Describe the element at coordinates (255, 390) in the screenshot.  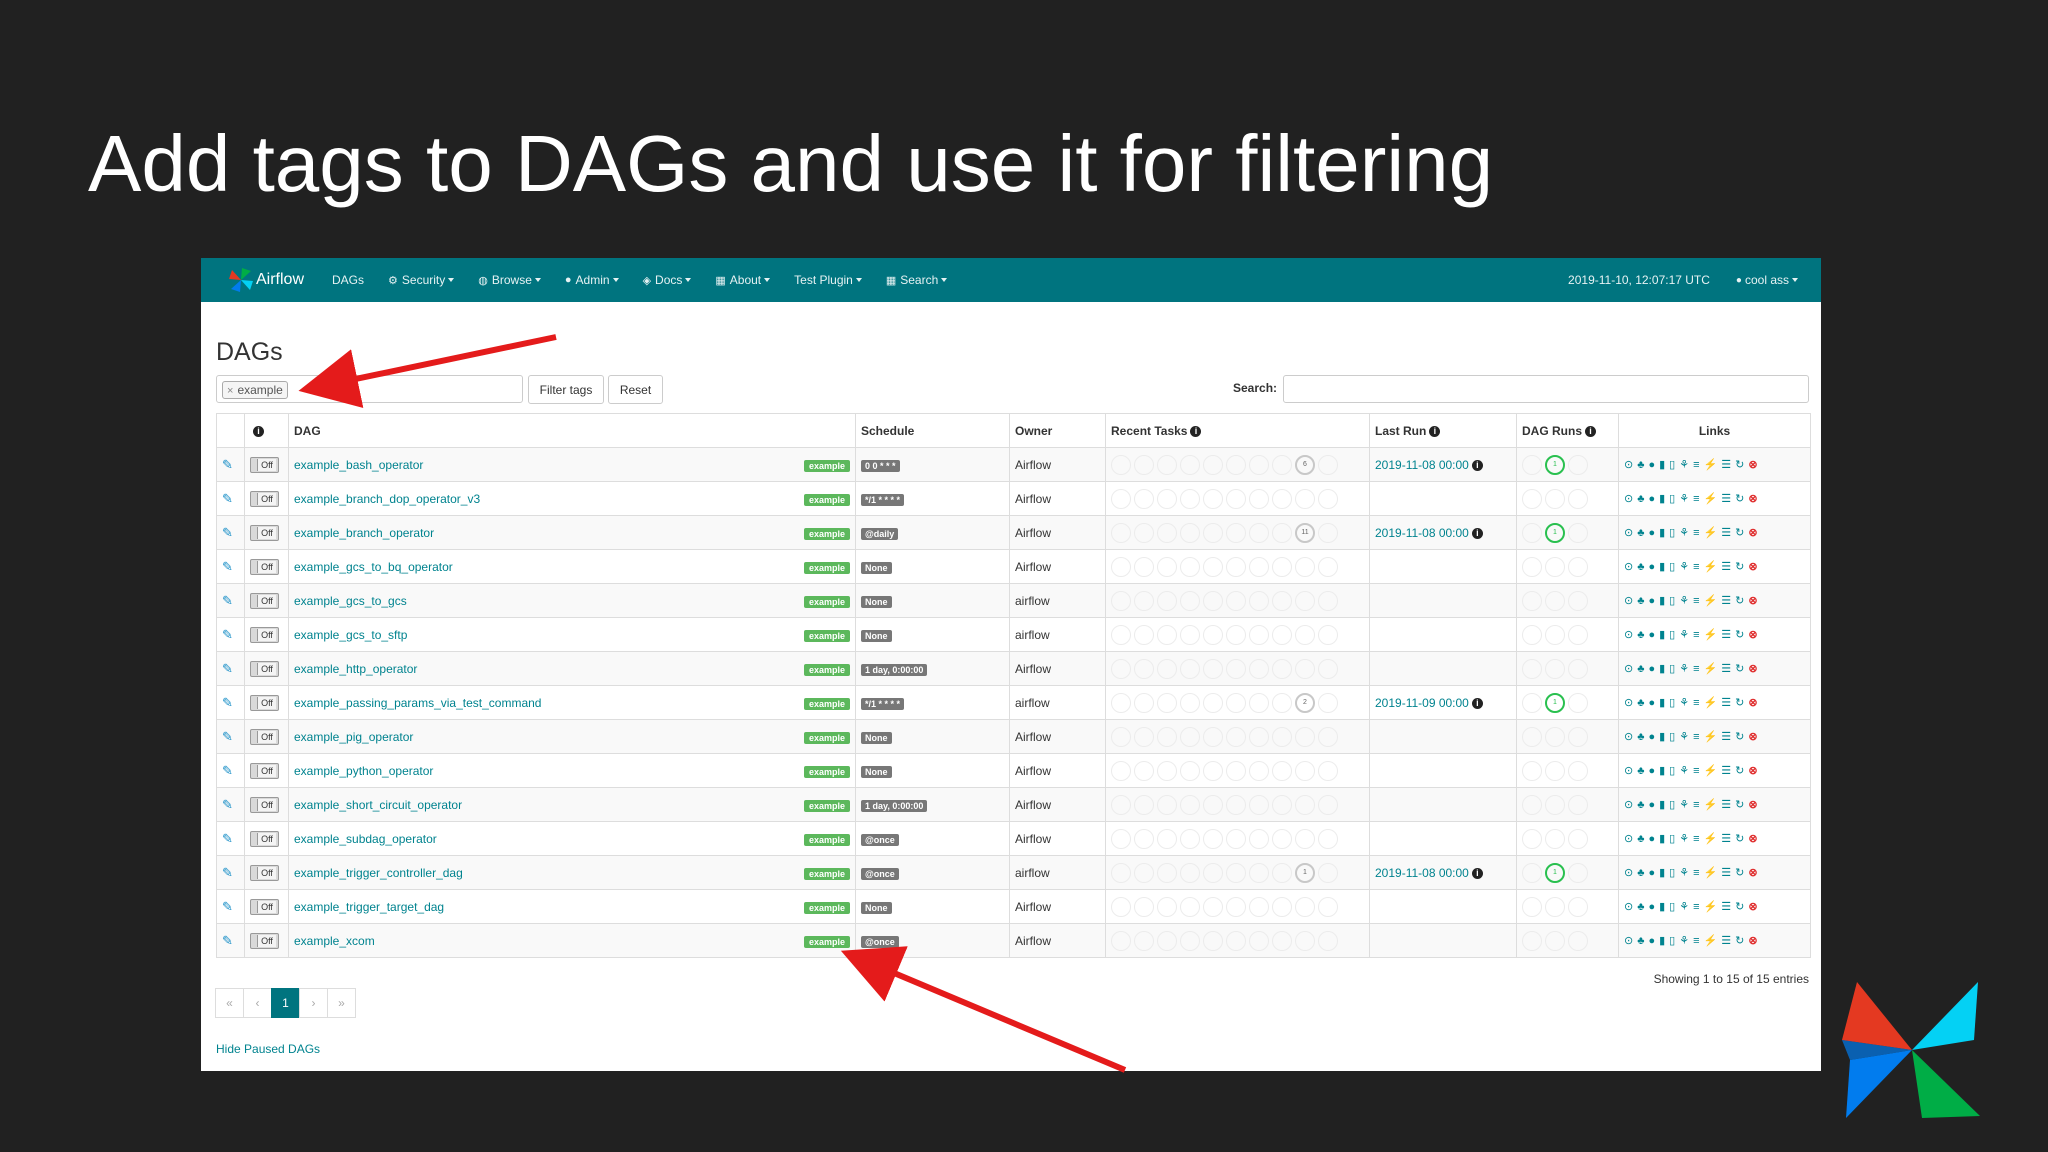
I see `tag-chip: × example` at that location.